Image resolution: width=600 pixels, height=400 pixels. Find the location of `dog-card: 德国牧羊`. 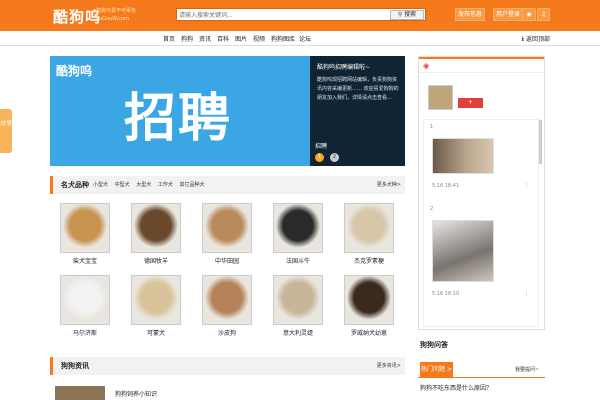

dog-card: 德国牧羊 is located at coordinates (156, 234).